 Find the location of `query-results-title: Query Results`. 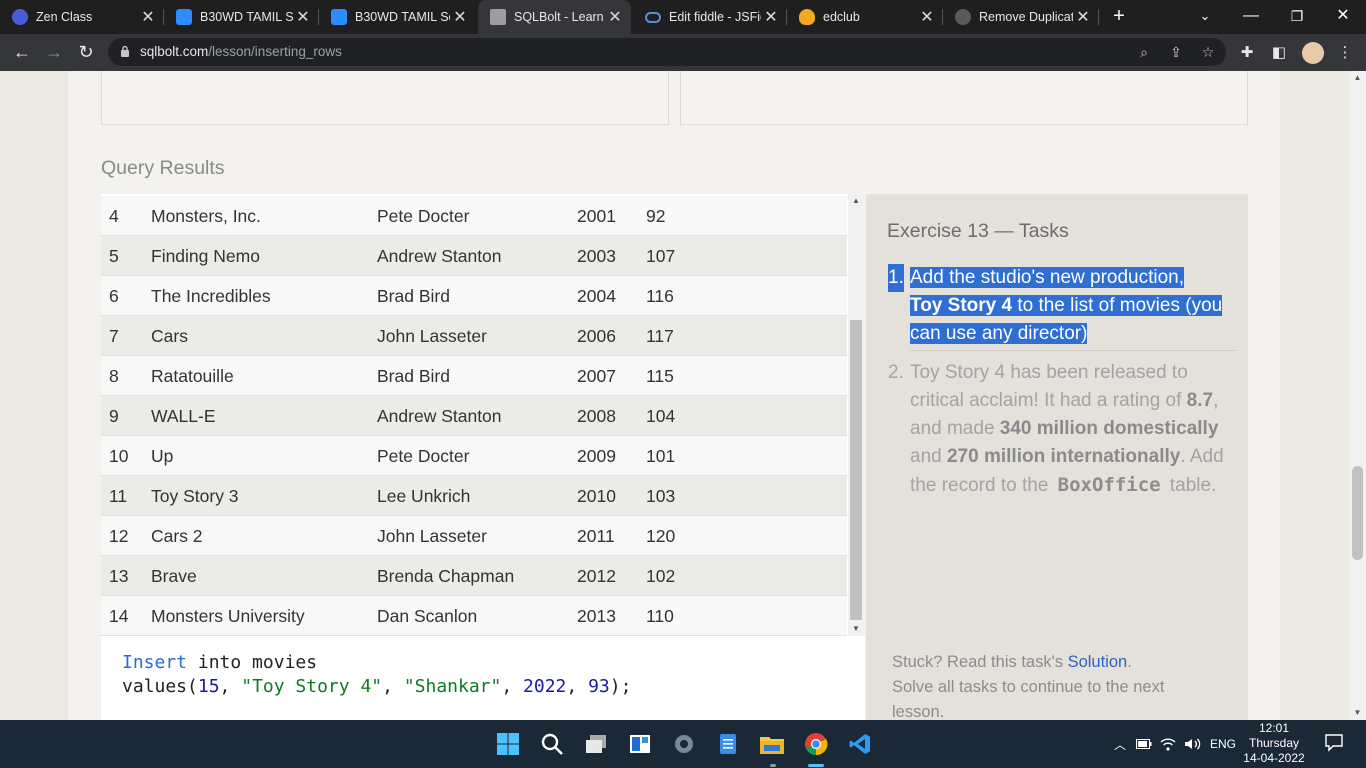

query-results-title: Query Results is located at coordinates (163, 168).